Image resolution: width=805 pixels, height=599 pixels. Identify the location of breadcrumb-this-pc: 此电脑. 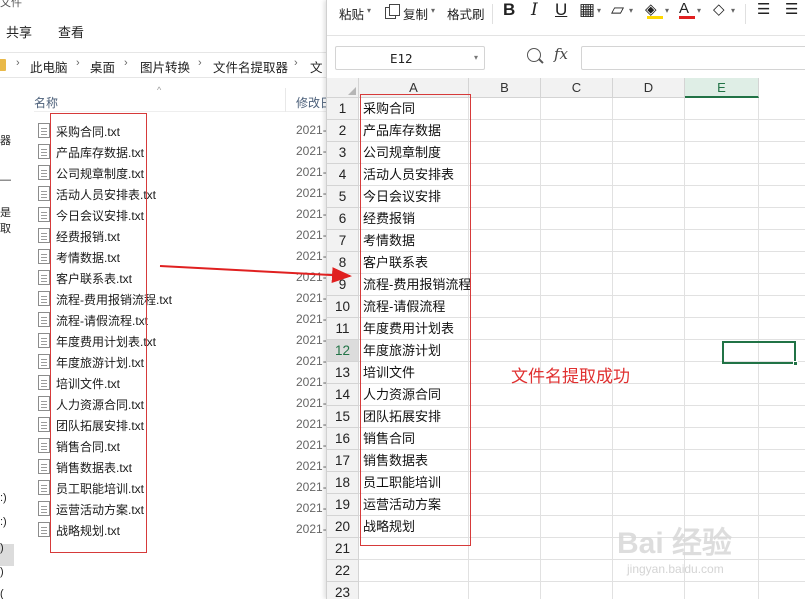
(49, 66).